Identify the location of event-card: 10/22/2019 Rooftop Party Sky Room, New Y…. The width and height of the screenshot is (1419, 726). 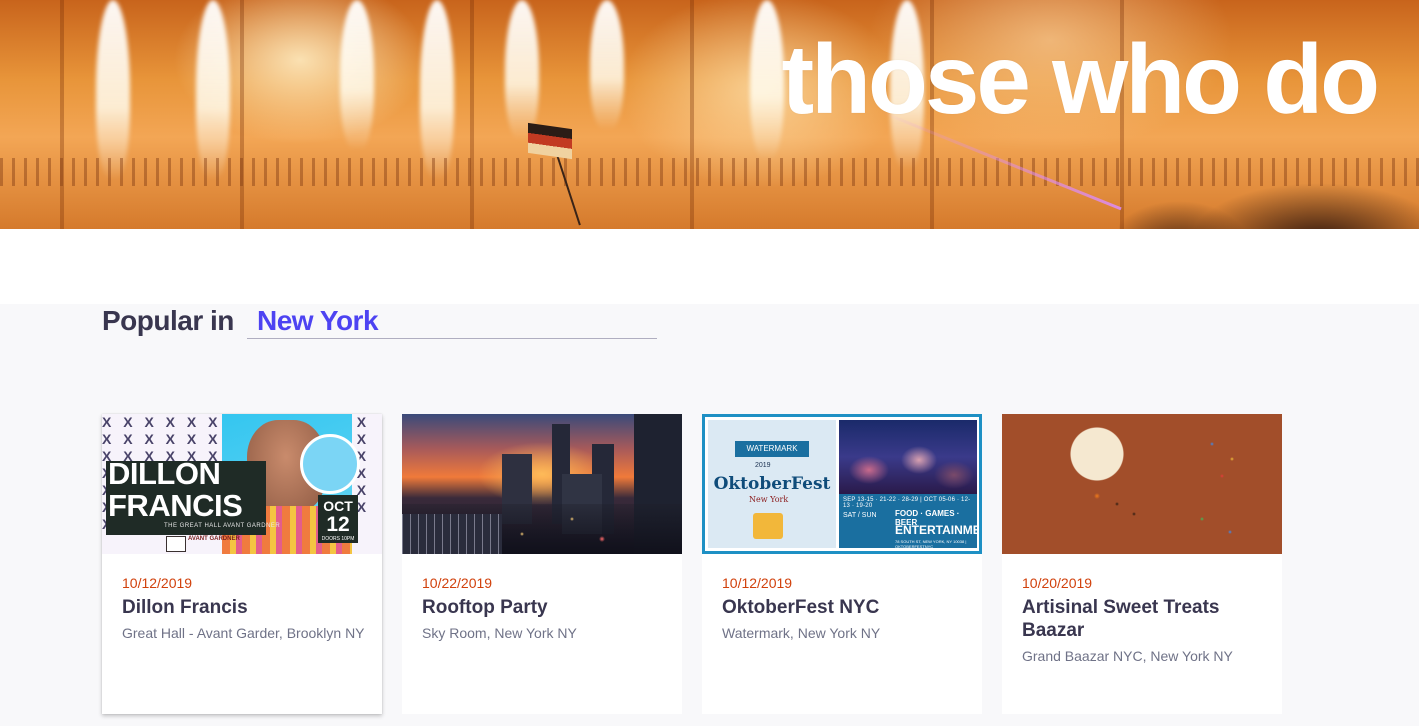
(542, 564).